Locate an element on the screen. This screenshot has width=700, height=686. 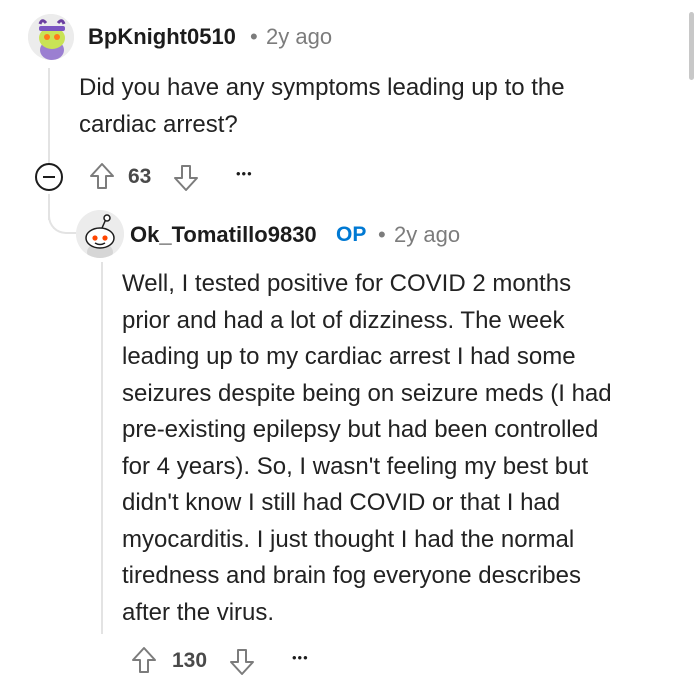
thread-line-elbow is located at coordinates (64, 215).